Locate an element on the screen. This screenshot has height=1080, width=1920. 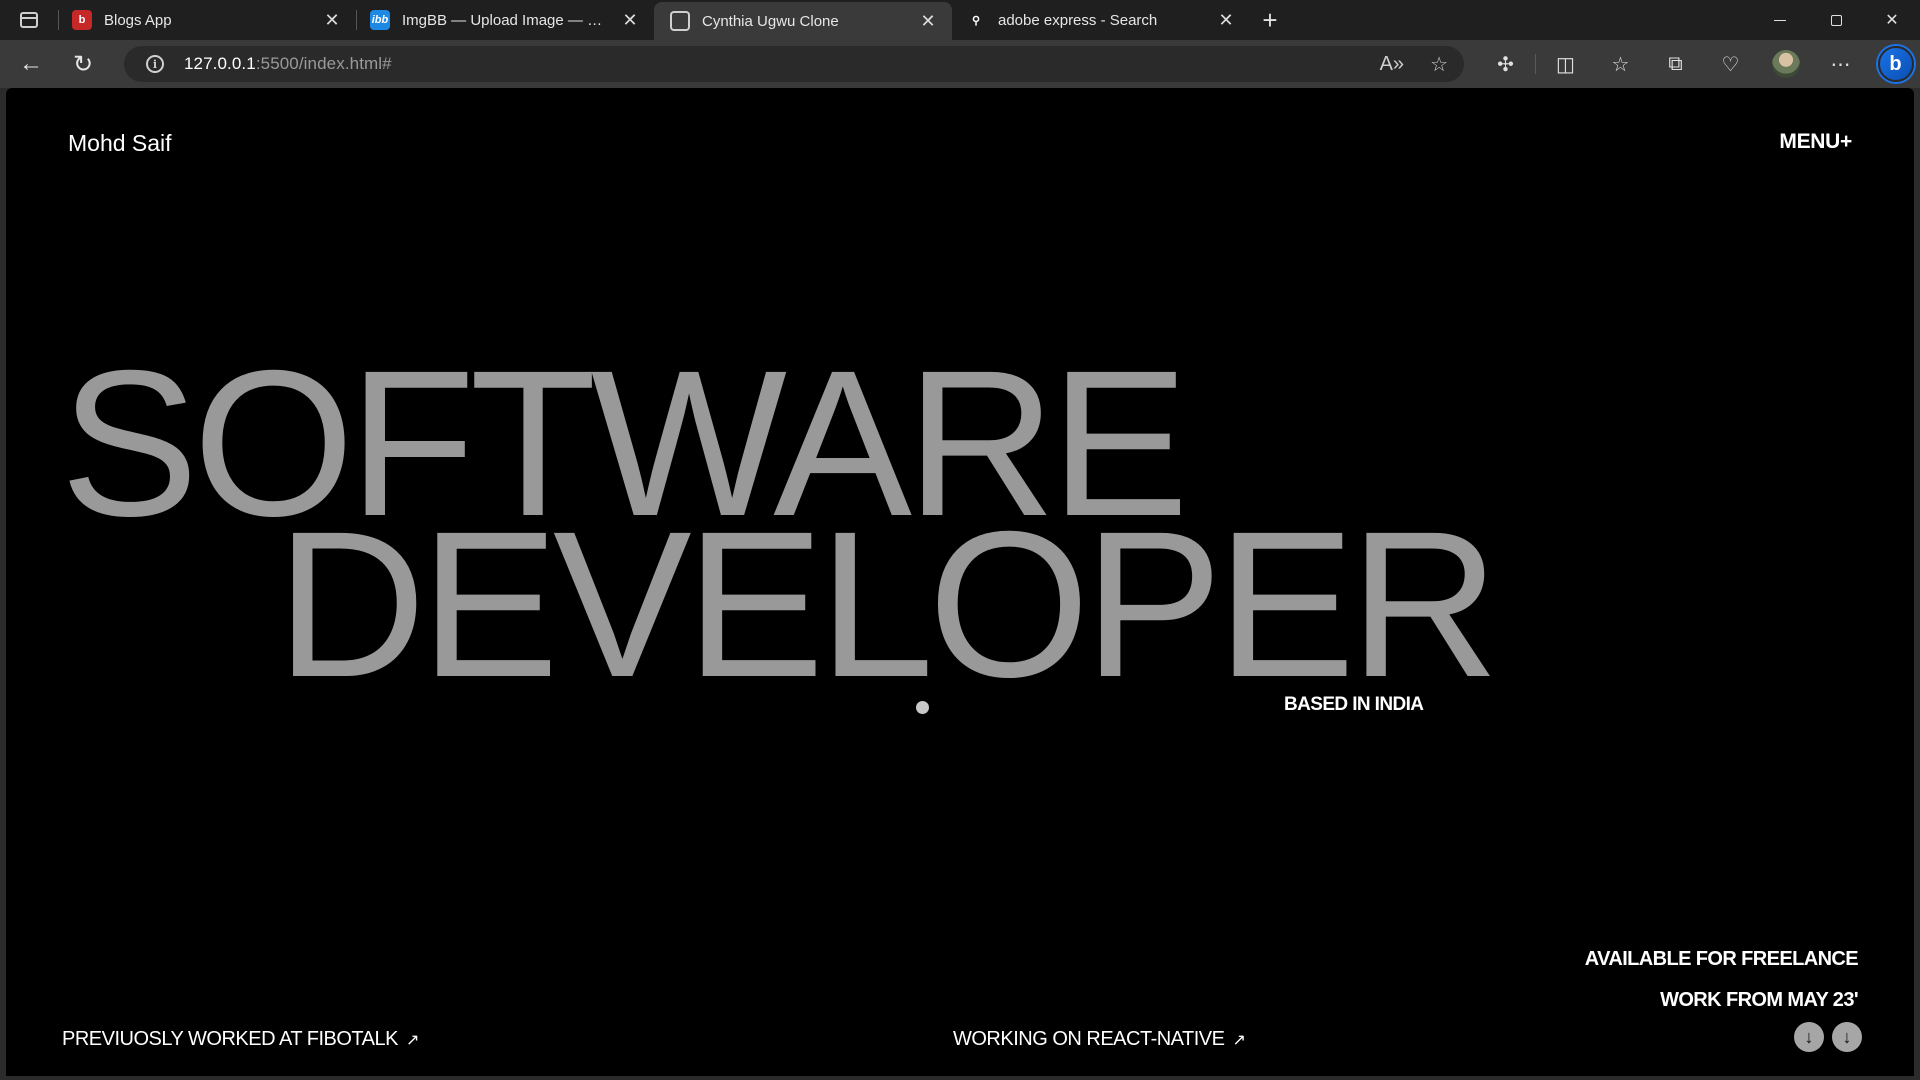
availability-line-1: AVAILABLE FOR FREELANCE is located at coordinates (1721, 959).